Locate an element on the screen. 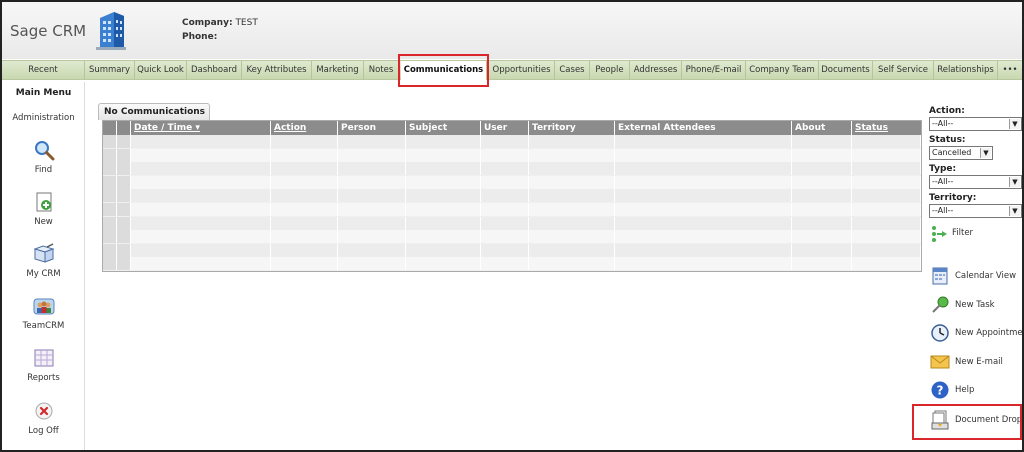  tab-summary: Summary is located at coordinates (110, 70).